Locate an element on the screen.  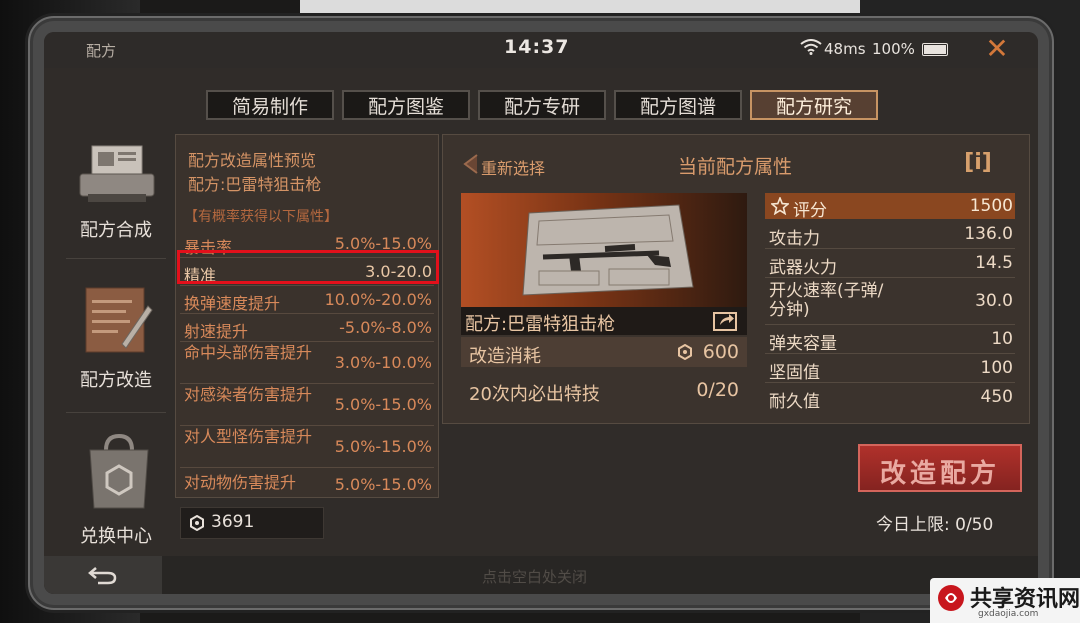
list-item: 换弹速度提升 10.0%-20.0% is located at coordinates (307, 299).